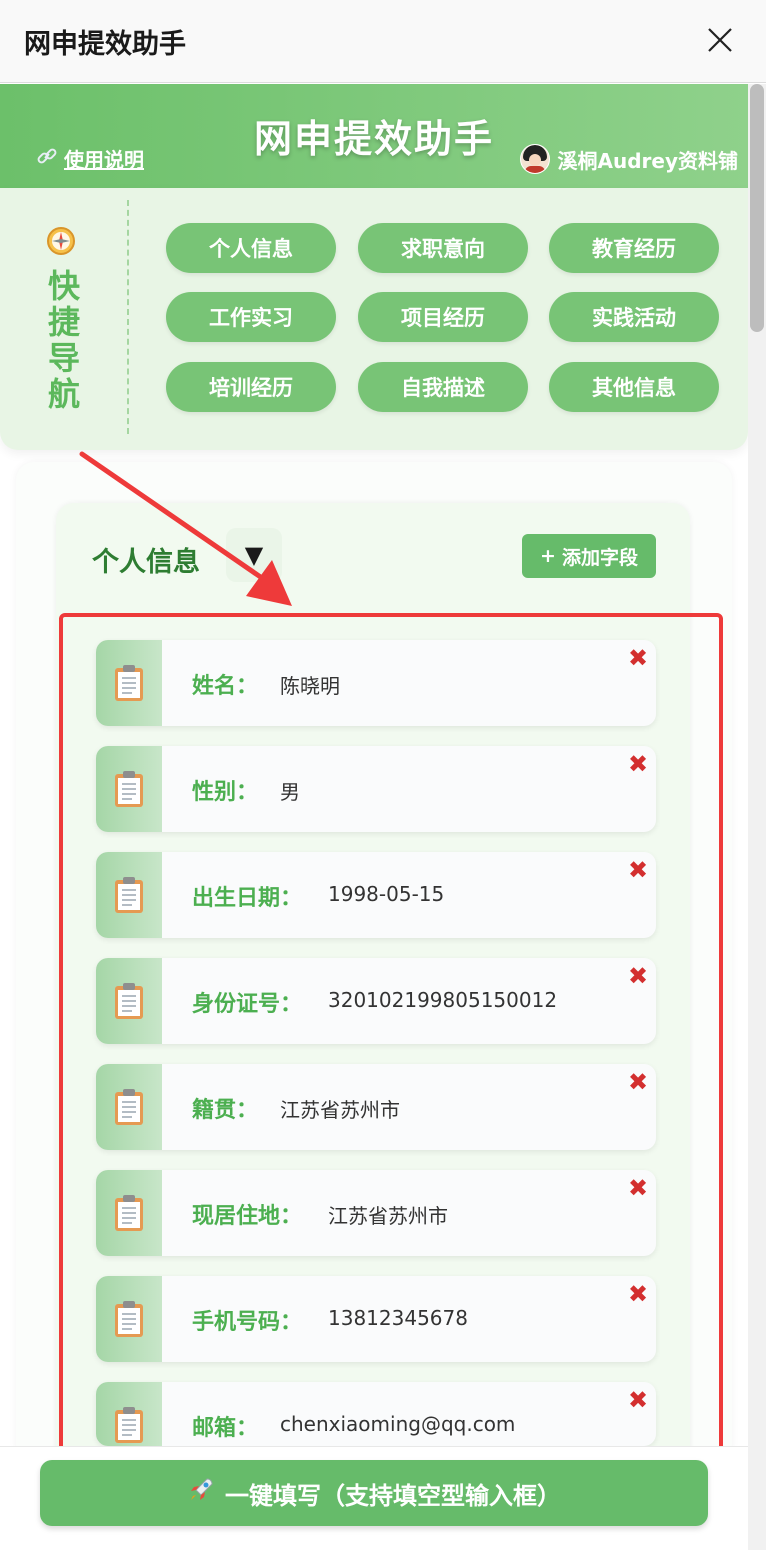 The height and width of the screenshot is (1551, 766). Describe the element at coordinates (374, 136) in the screenshot. I see `header-banner: 网申提效助手 使用说明 溪桐Audrey资料铺` at that location.